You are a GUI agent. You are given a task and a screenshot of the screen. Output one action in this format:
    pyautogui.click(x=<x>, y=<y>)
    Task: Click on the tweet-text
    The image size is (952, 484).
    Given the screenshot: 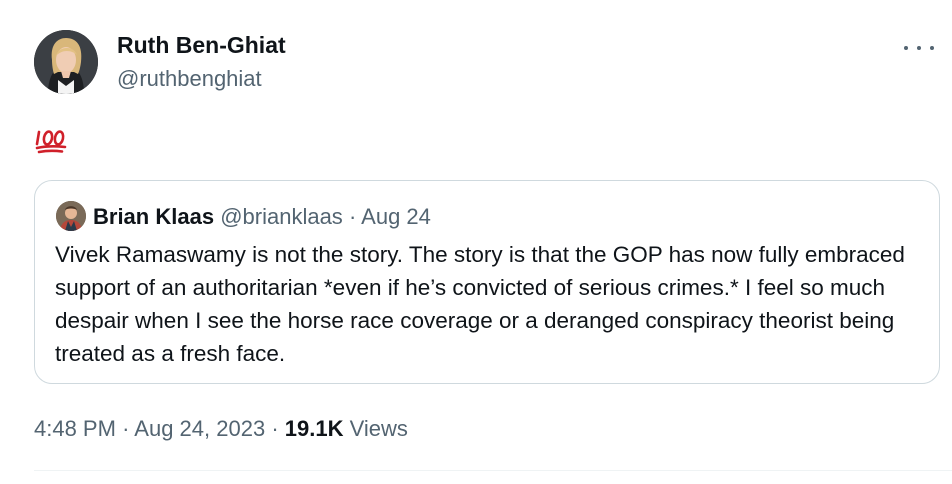 What is the action you would take?
    pyautogui.click(x=51, y=143)
    